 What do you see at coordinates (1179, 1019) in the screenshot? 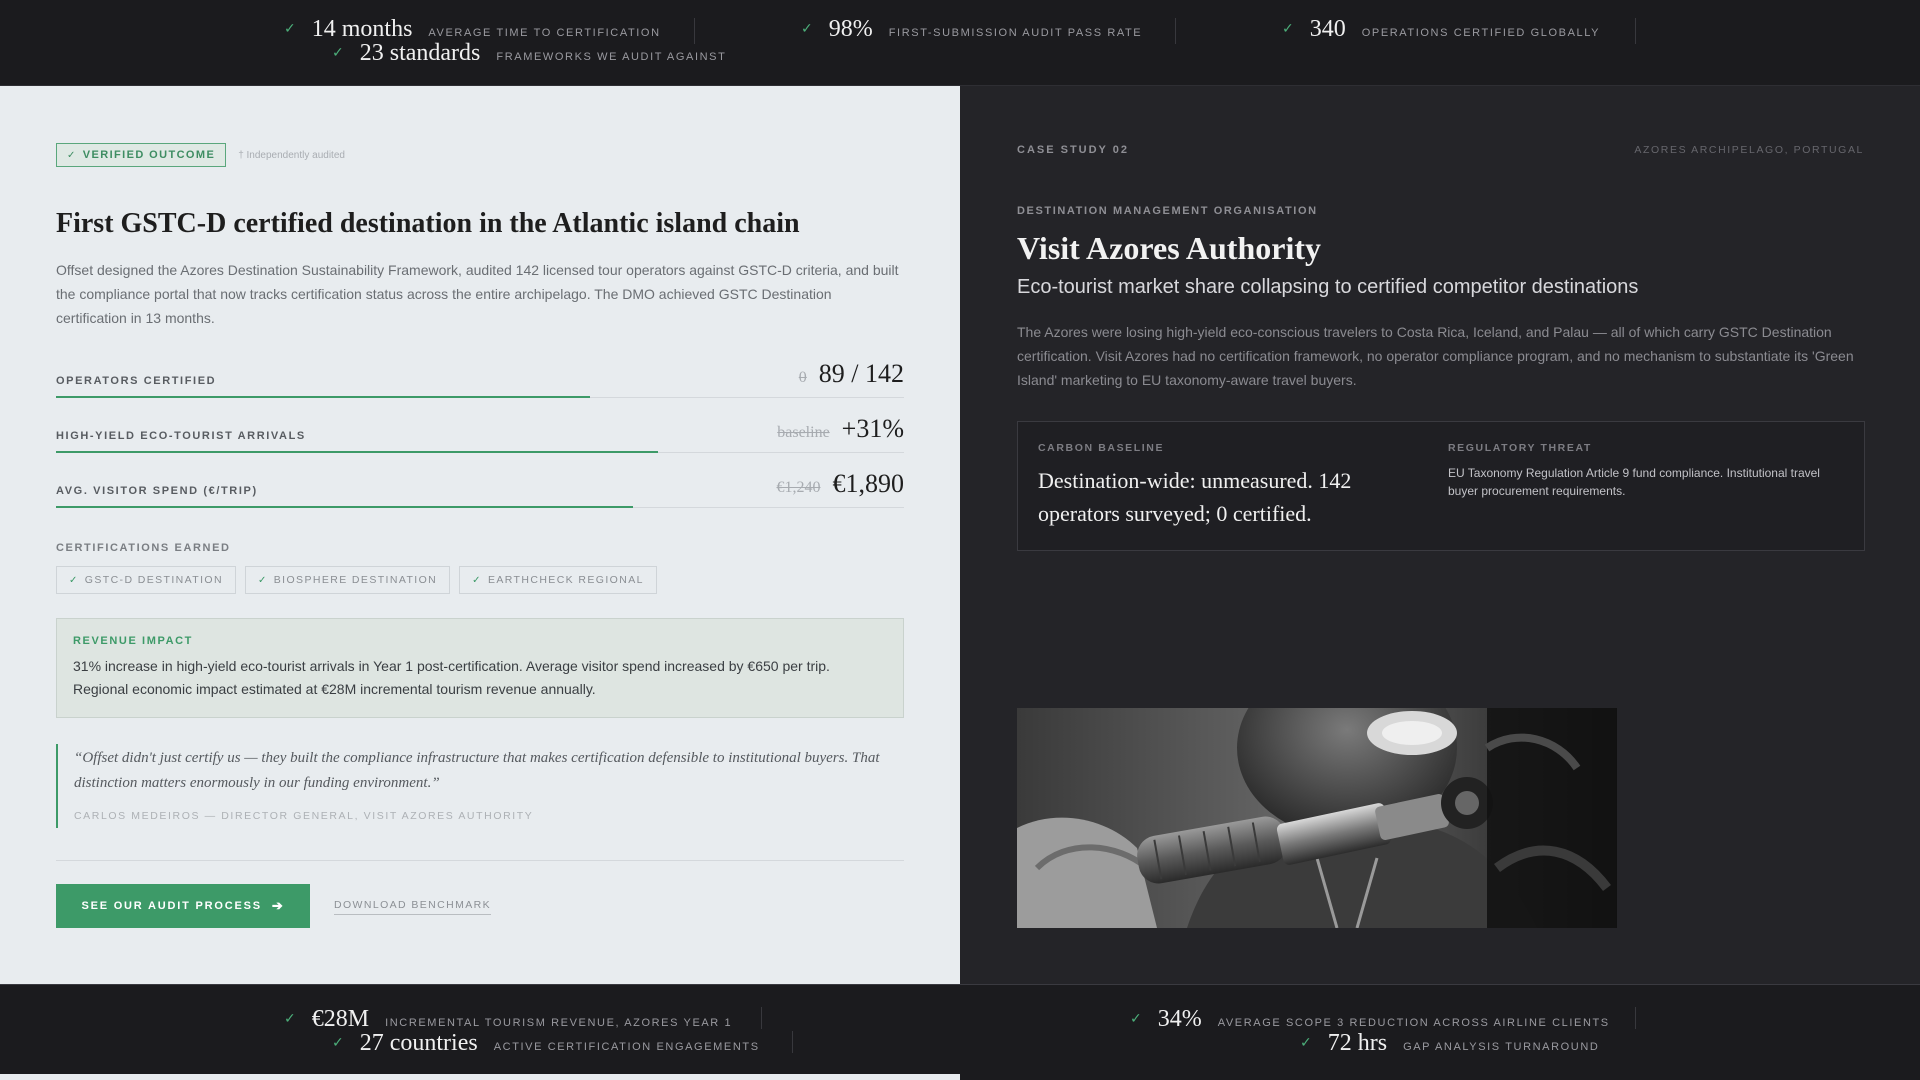
I see `stat-value: 34%` at bounding box center [1179, 1019].